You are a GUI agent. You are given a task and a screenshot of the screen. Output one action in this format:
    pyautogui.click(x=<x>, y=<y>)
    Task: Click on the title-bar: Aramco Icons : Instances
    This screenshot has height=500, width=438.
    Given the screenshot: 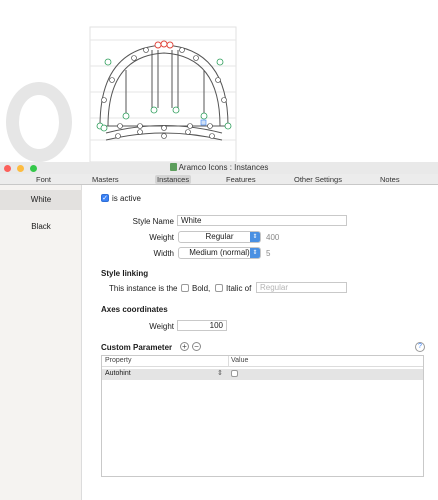 What is the action you would take?
    pyautogui.click(x=219, y=168)
    